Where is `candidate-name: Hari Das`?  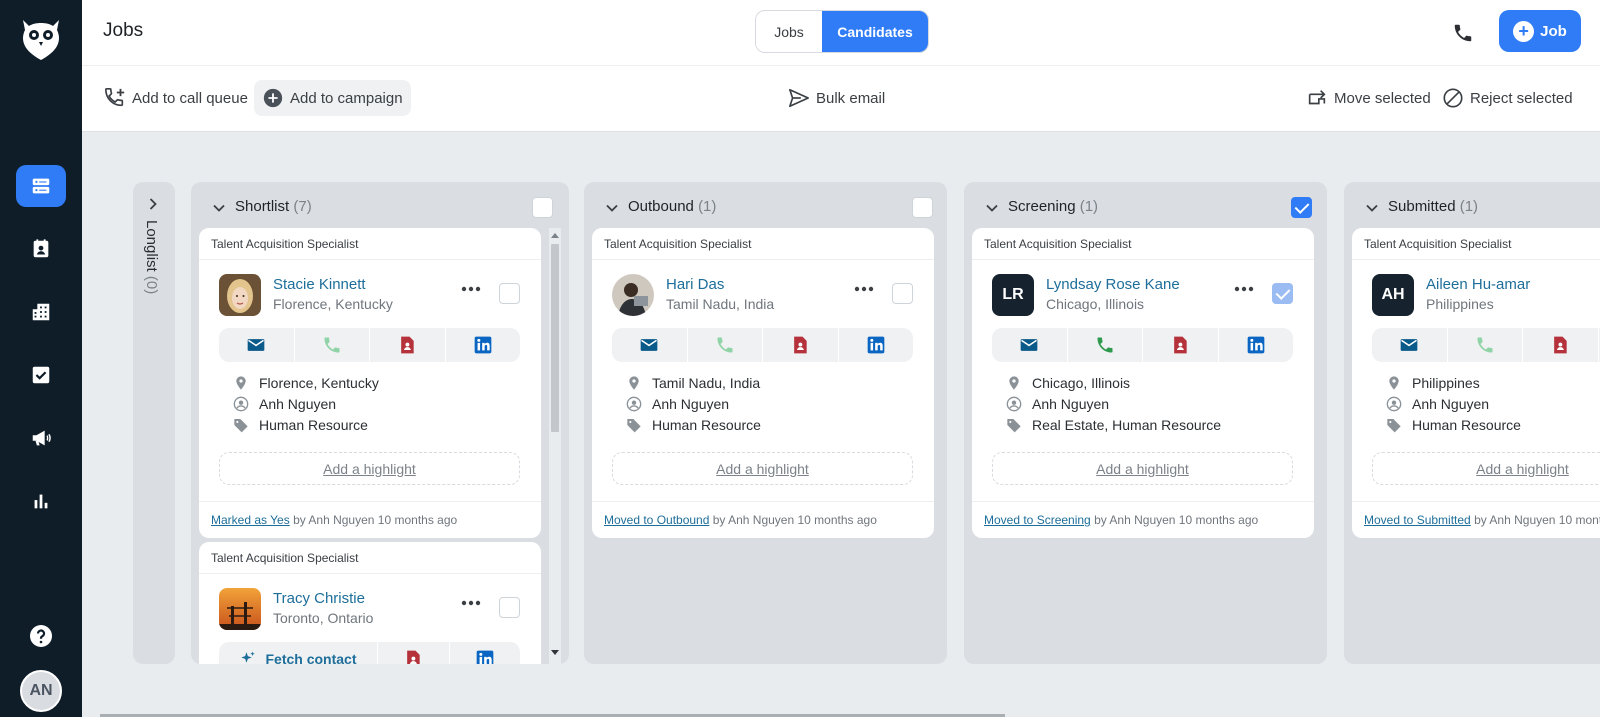 candidate-name: Hari Das is located at coordinates (695, 284).